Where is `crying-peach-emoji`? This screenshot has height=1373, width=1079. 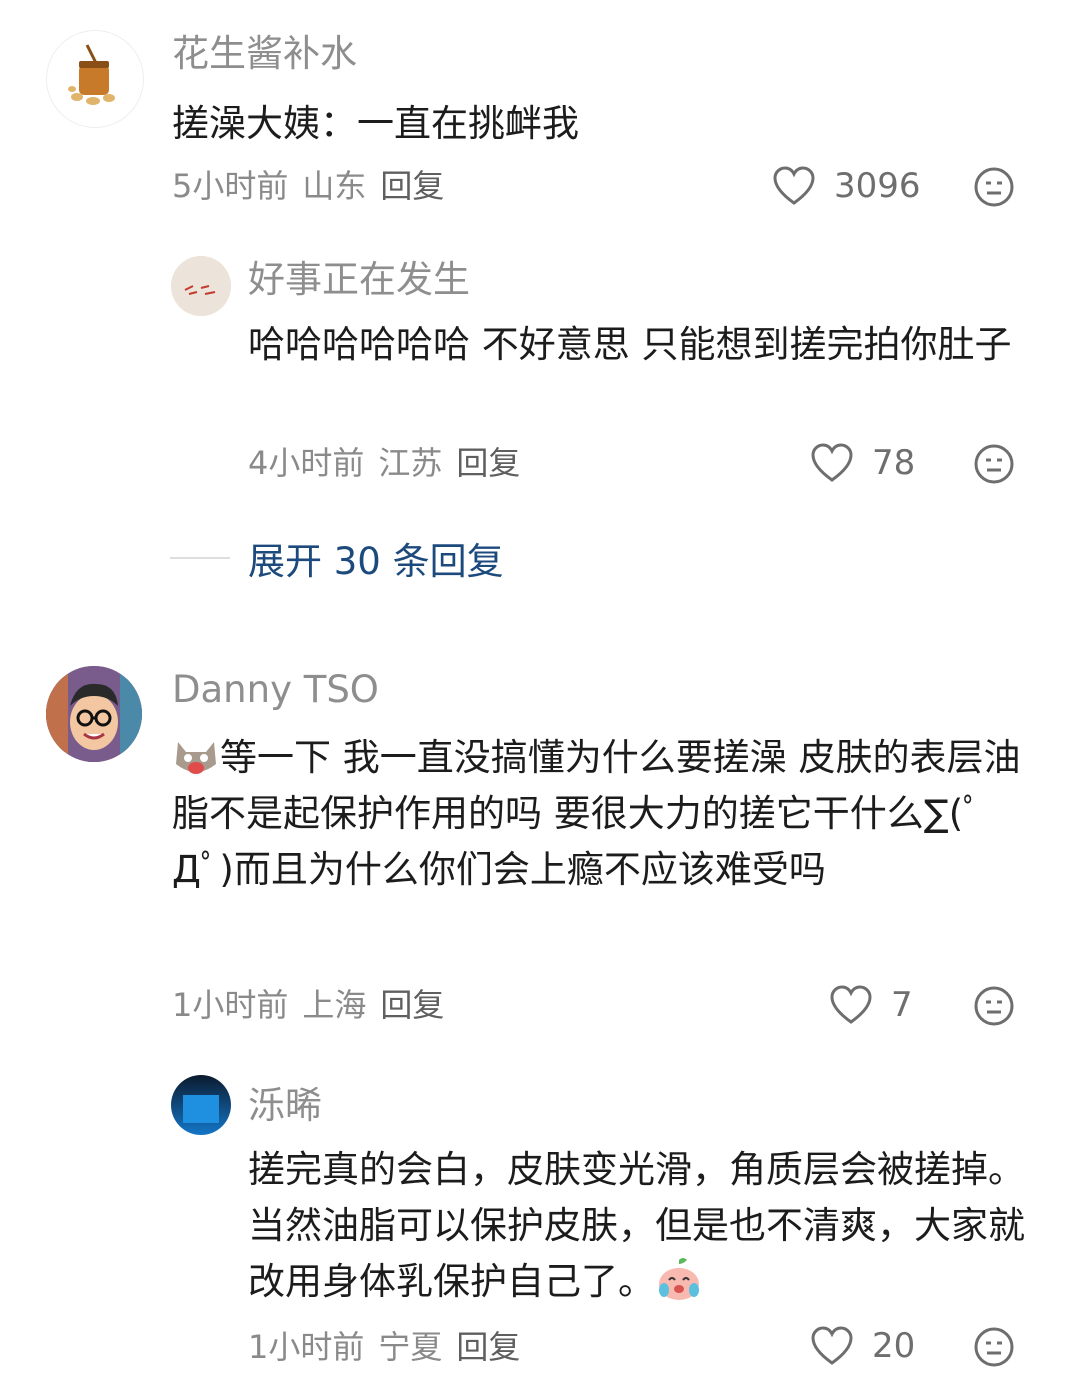 crying-peach-emoji is located at coordinates (679, 1279).